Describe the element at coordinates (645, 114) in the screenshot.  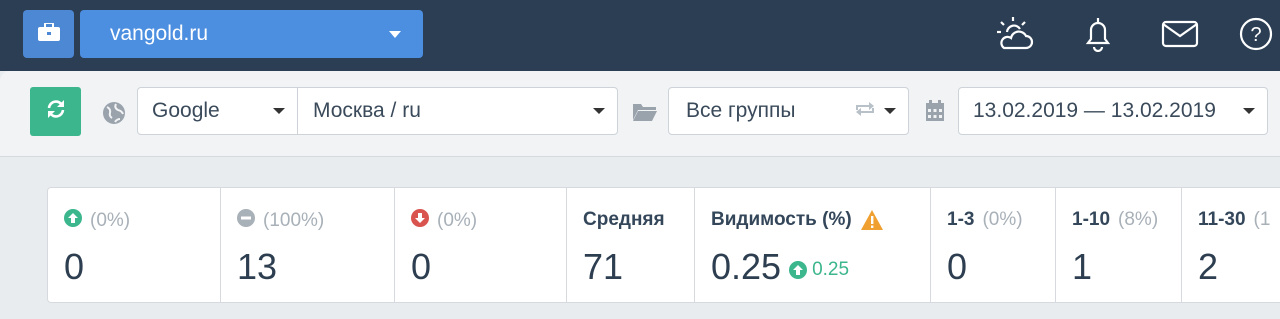
I see `folder-icon` at that location.